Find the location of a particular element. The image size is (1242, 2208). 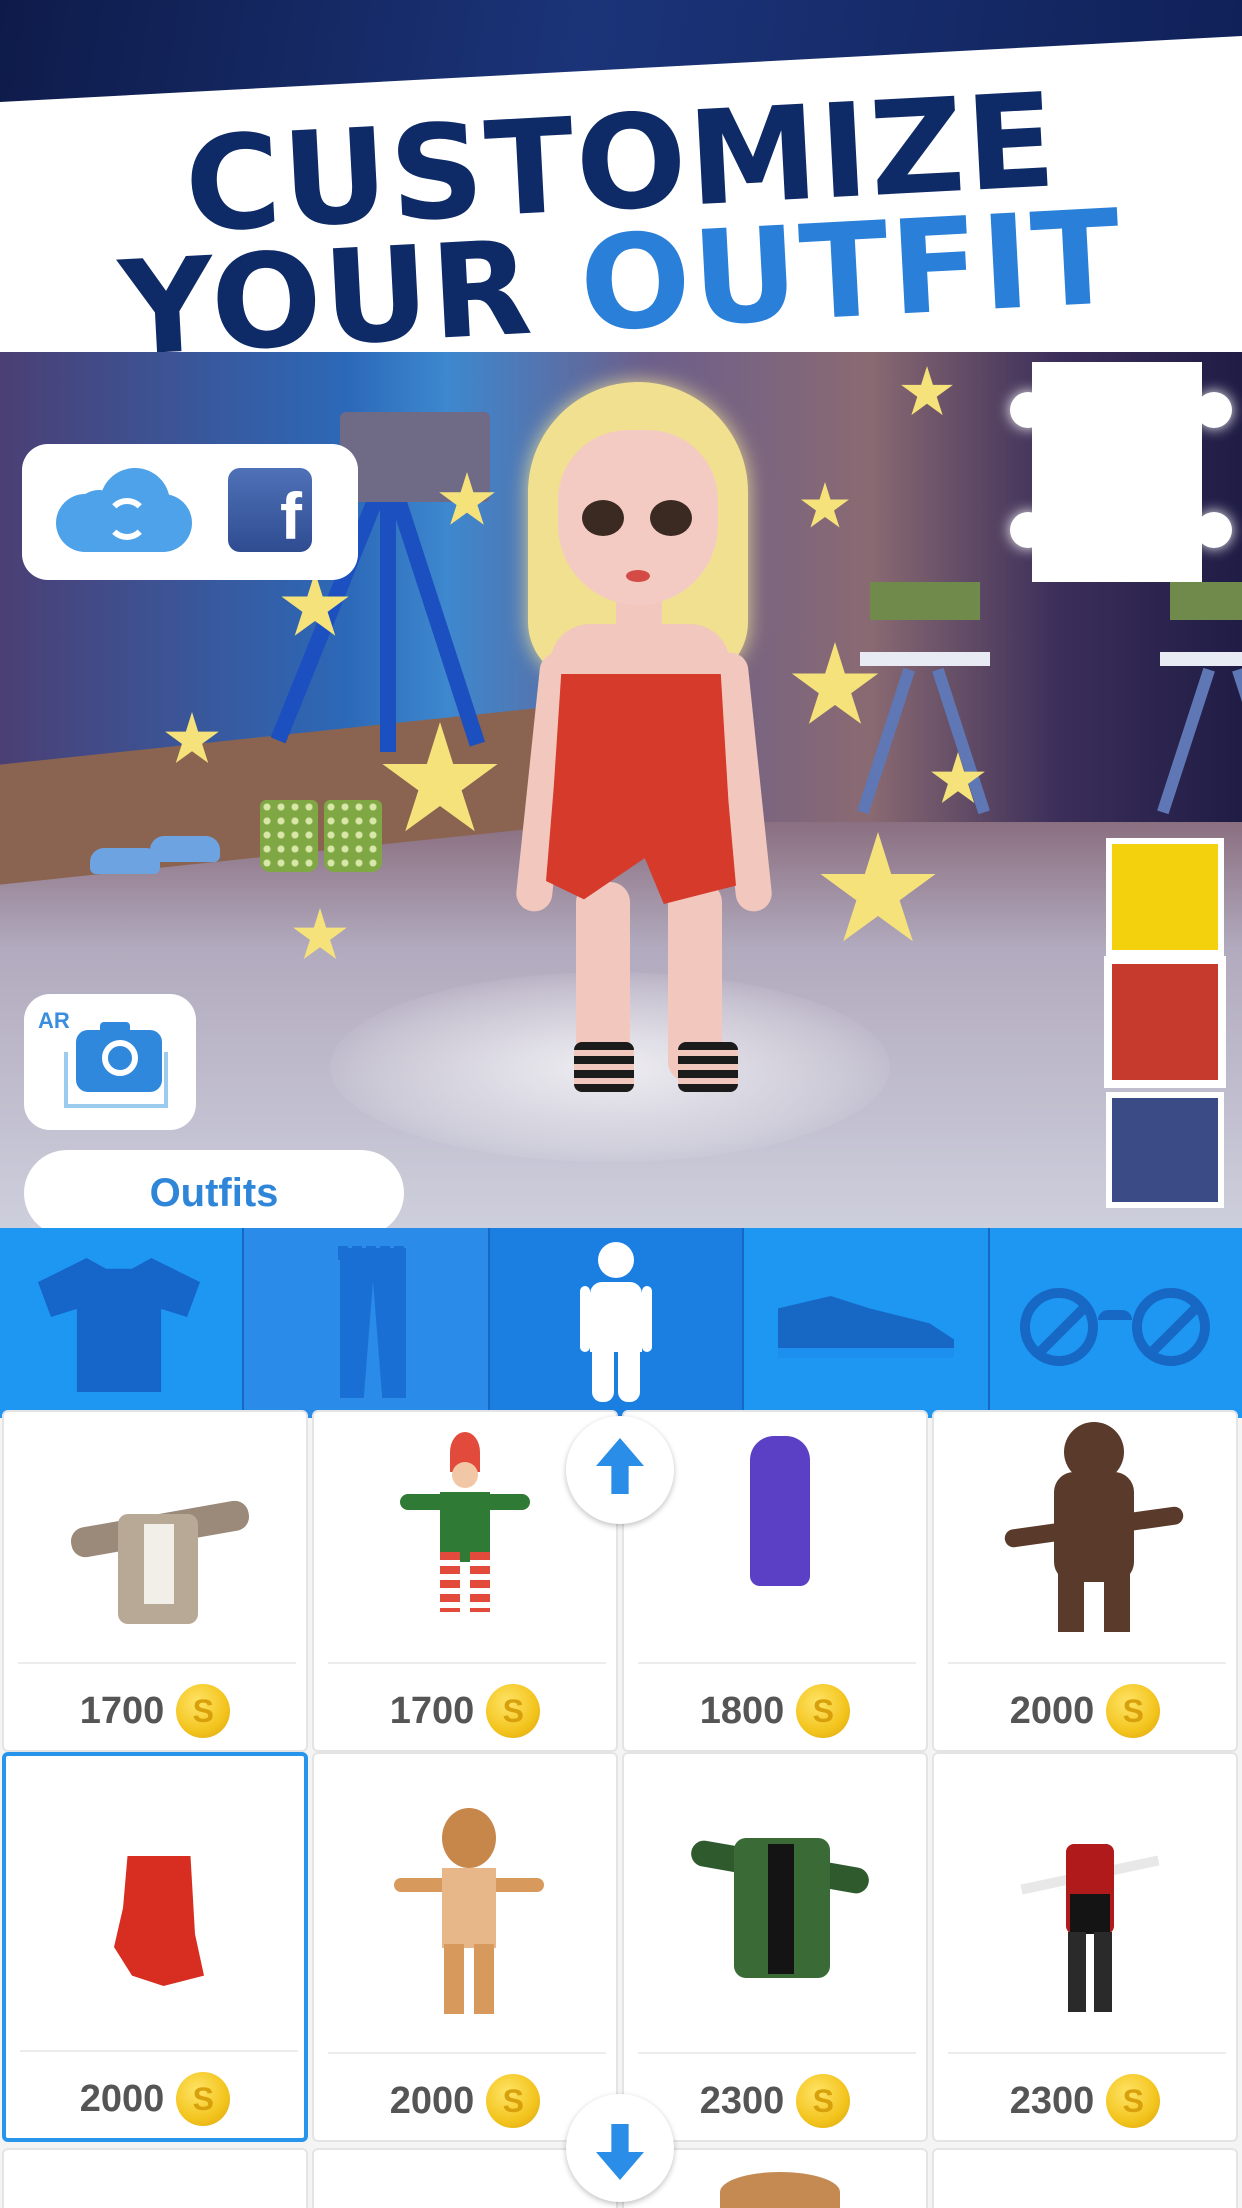

purple-dress-item is located at coordinates (780, 1516).